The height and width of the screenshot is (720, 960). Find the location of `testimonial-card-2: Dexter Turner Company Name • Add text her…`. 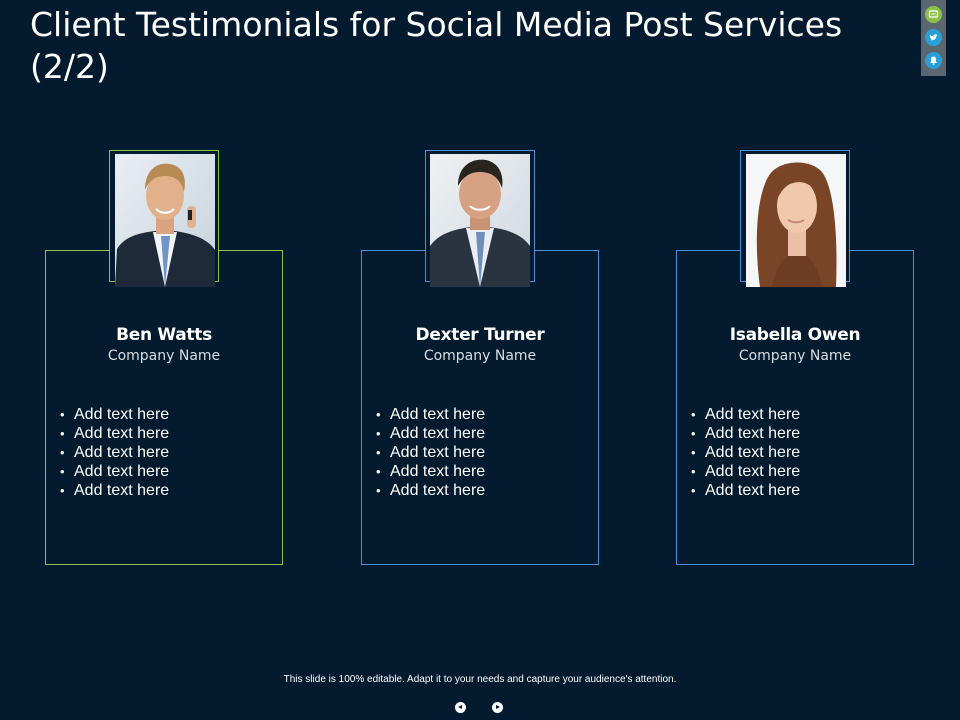

testimonial-card-2: Dexter Turner Company Name • Add text her… is located at coordinates (480, 407).